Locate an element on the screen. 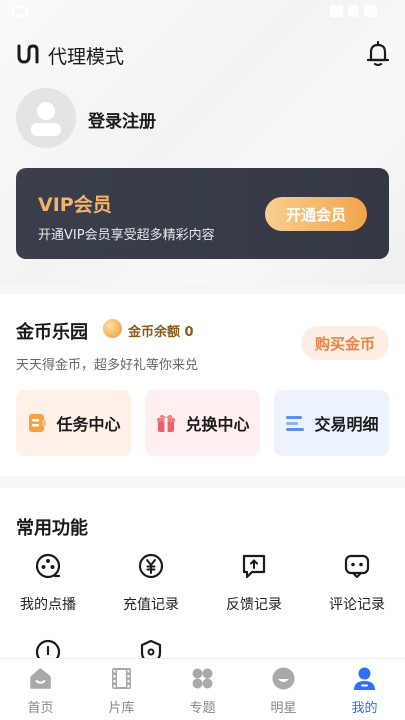  comment-records-item: 评论记录 is located at coordinates (357, 587).